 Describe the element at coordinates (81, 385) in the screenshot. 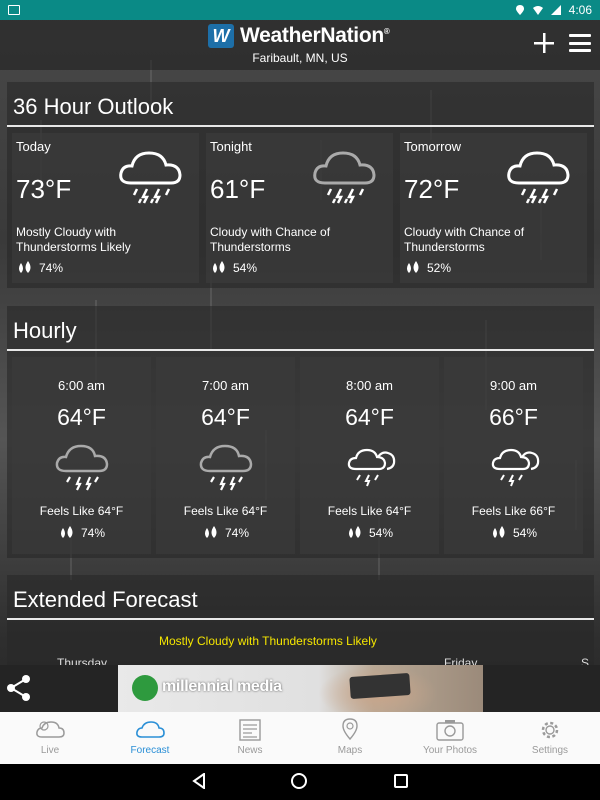

I see `hourly-time: 6:00 am` at that location.